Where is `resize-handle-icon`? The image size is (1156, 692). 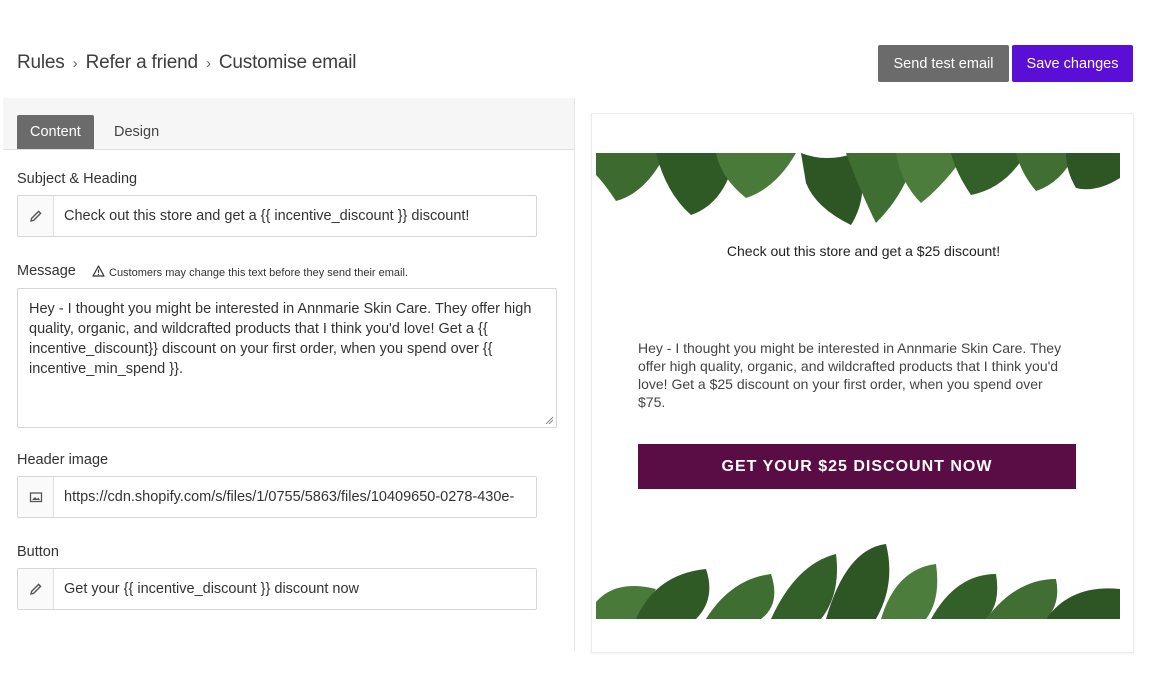 resize-handle-icon is located at coordinates (549, 420).